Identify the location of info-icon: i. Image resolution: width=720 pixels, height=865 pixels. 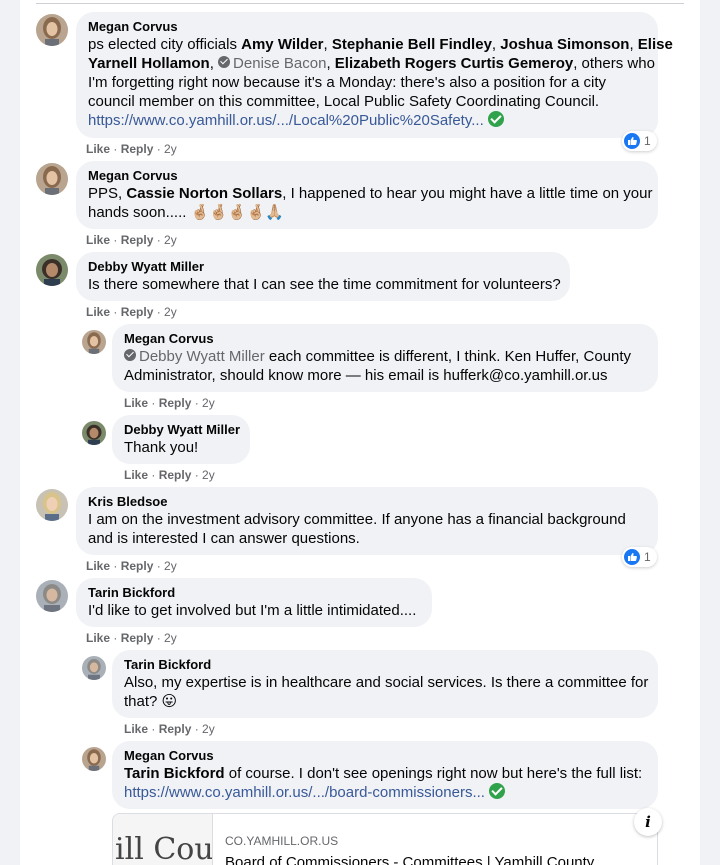
(648, 822).